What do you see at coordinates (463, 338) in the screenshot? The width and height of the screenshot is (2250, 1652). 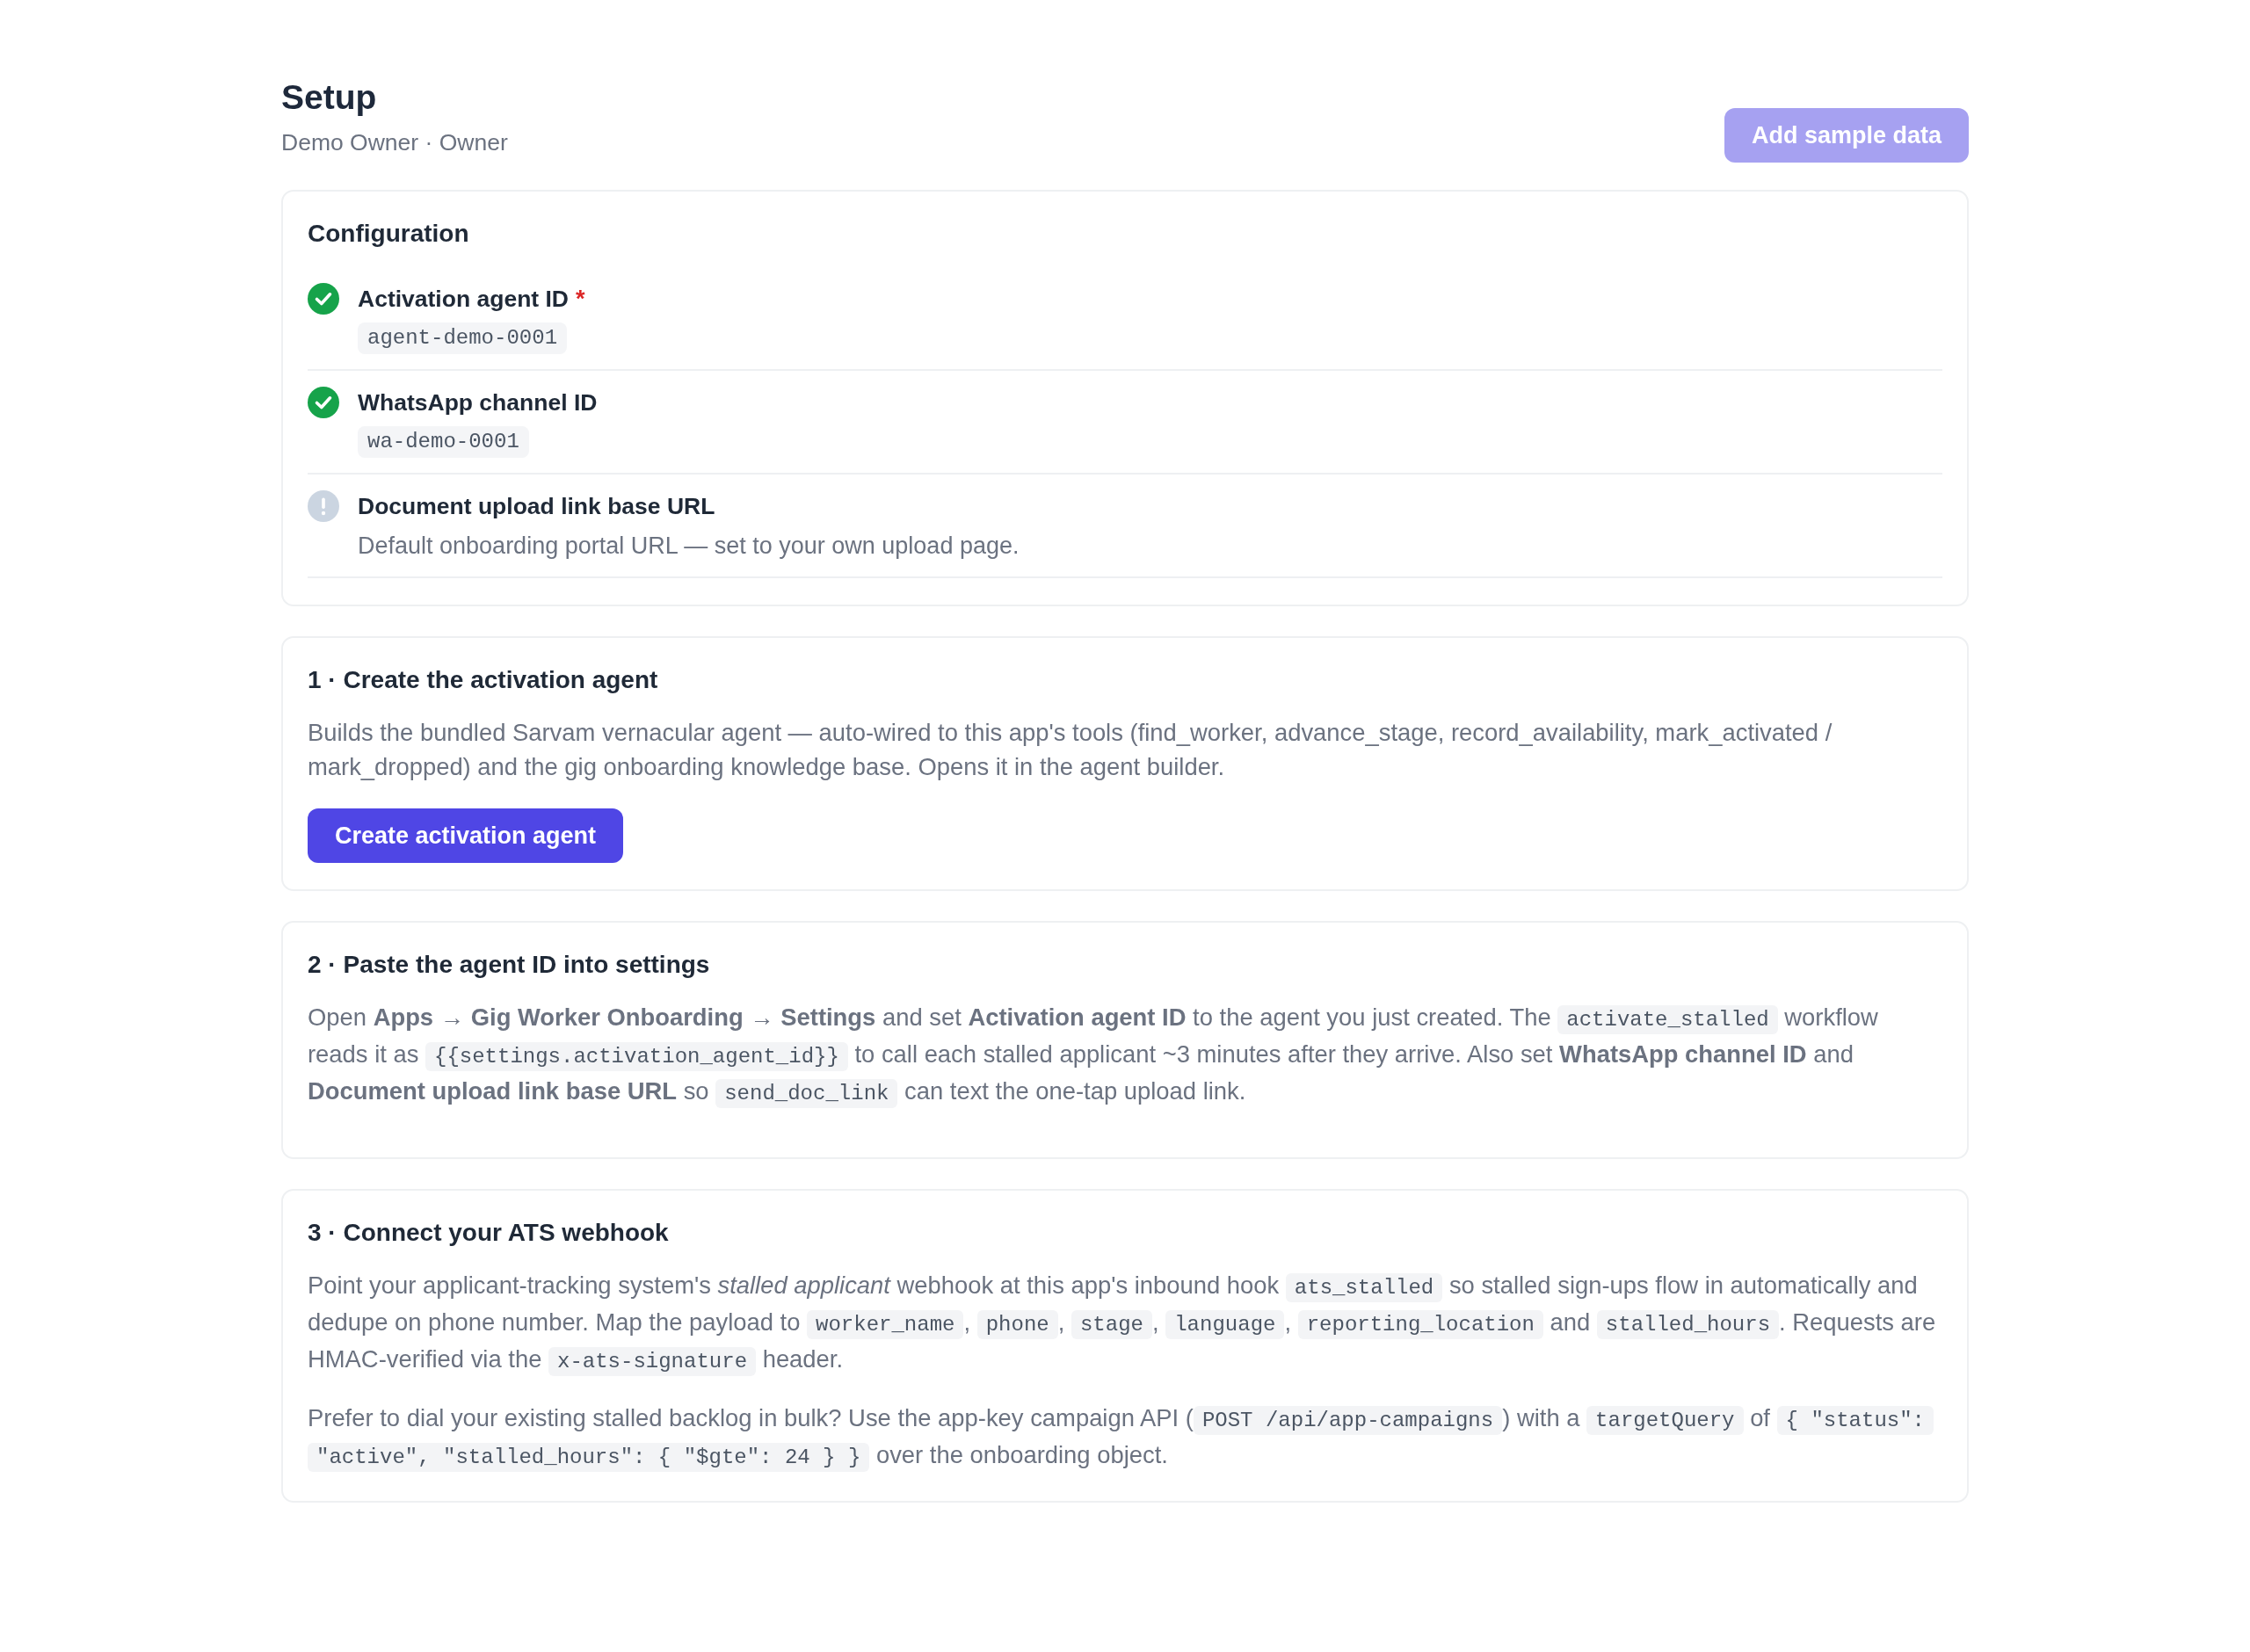 I see `setting-value: agent-demo-0001` at bounding box center [463, 338].